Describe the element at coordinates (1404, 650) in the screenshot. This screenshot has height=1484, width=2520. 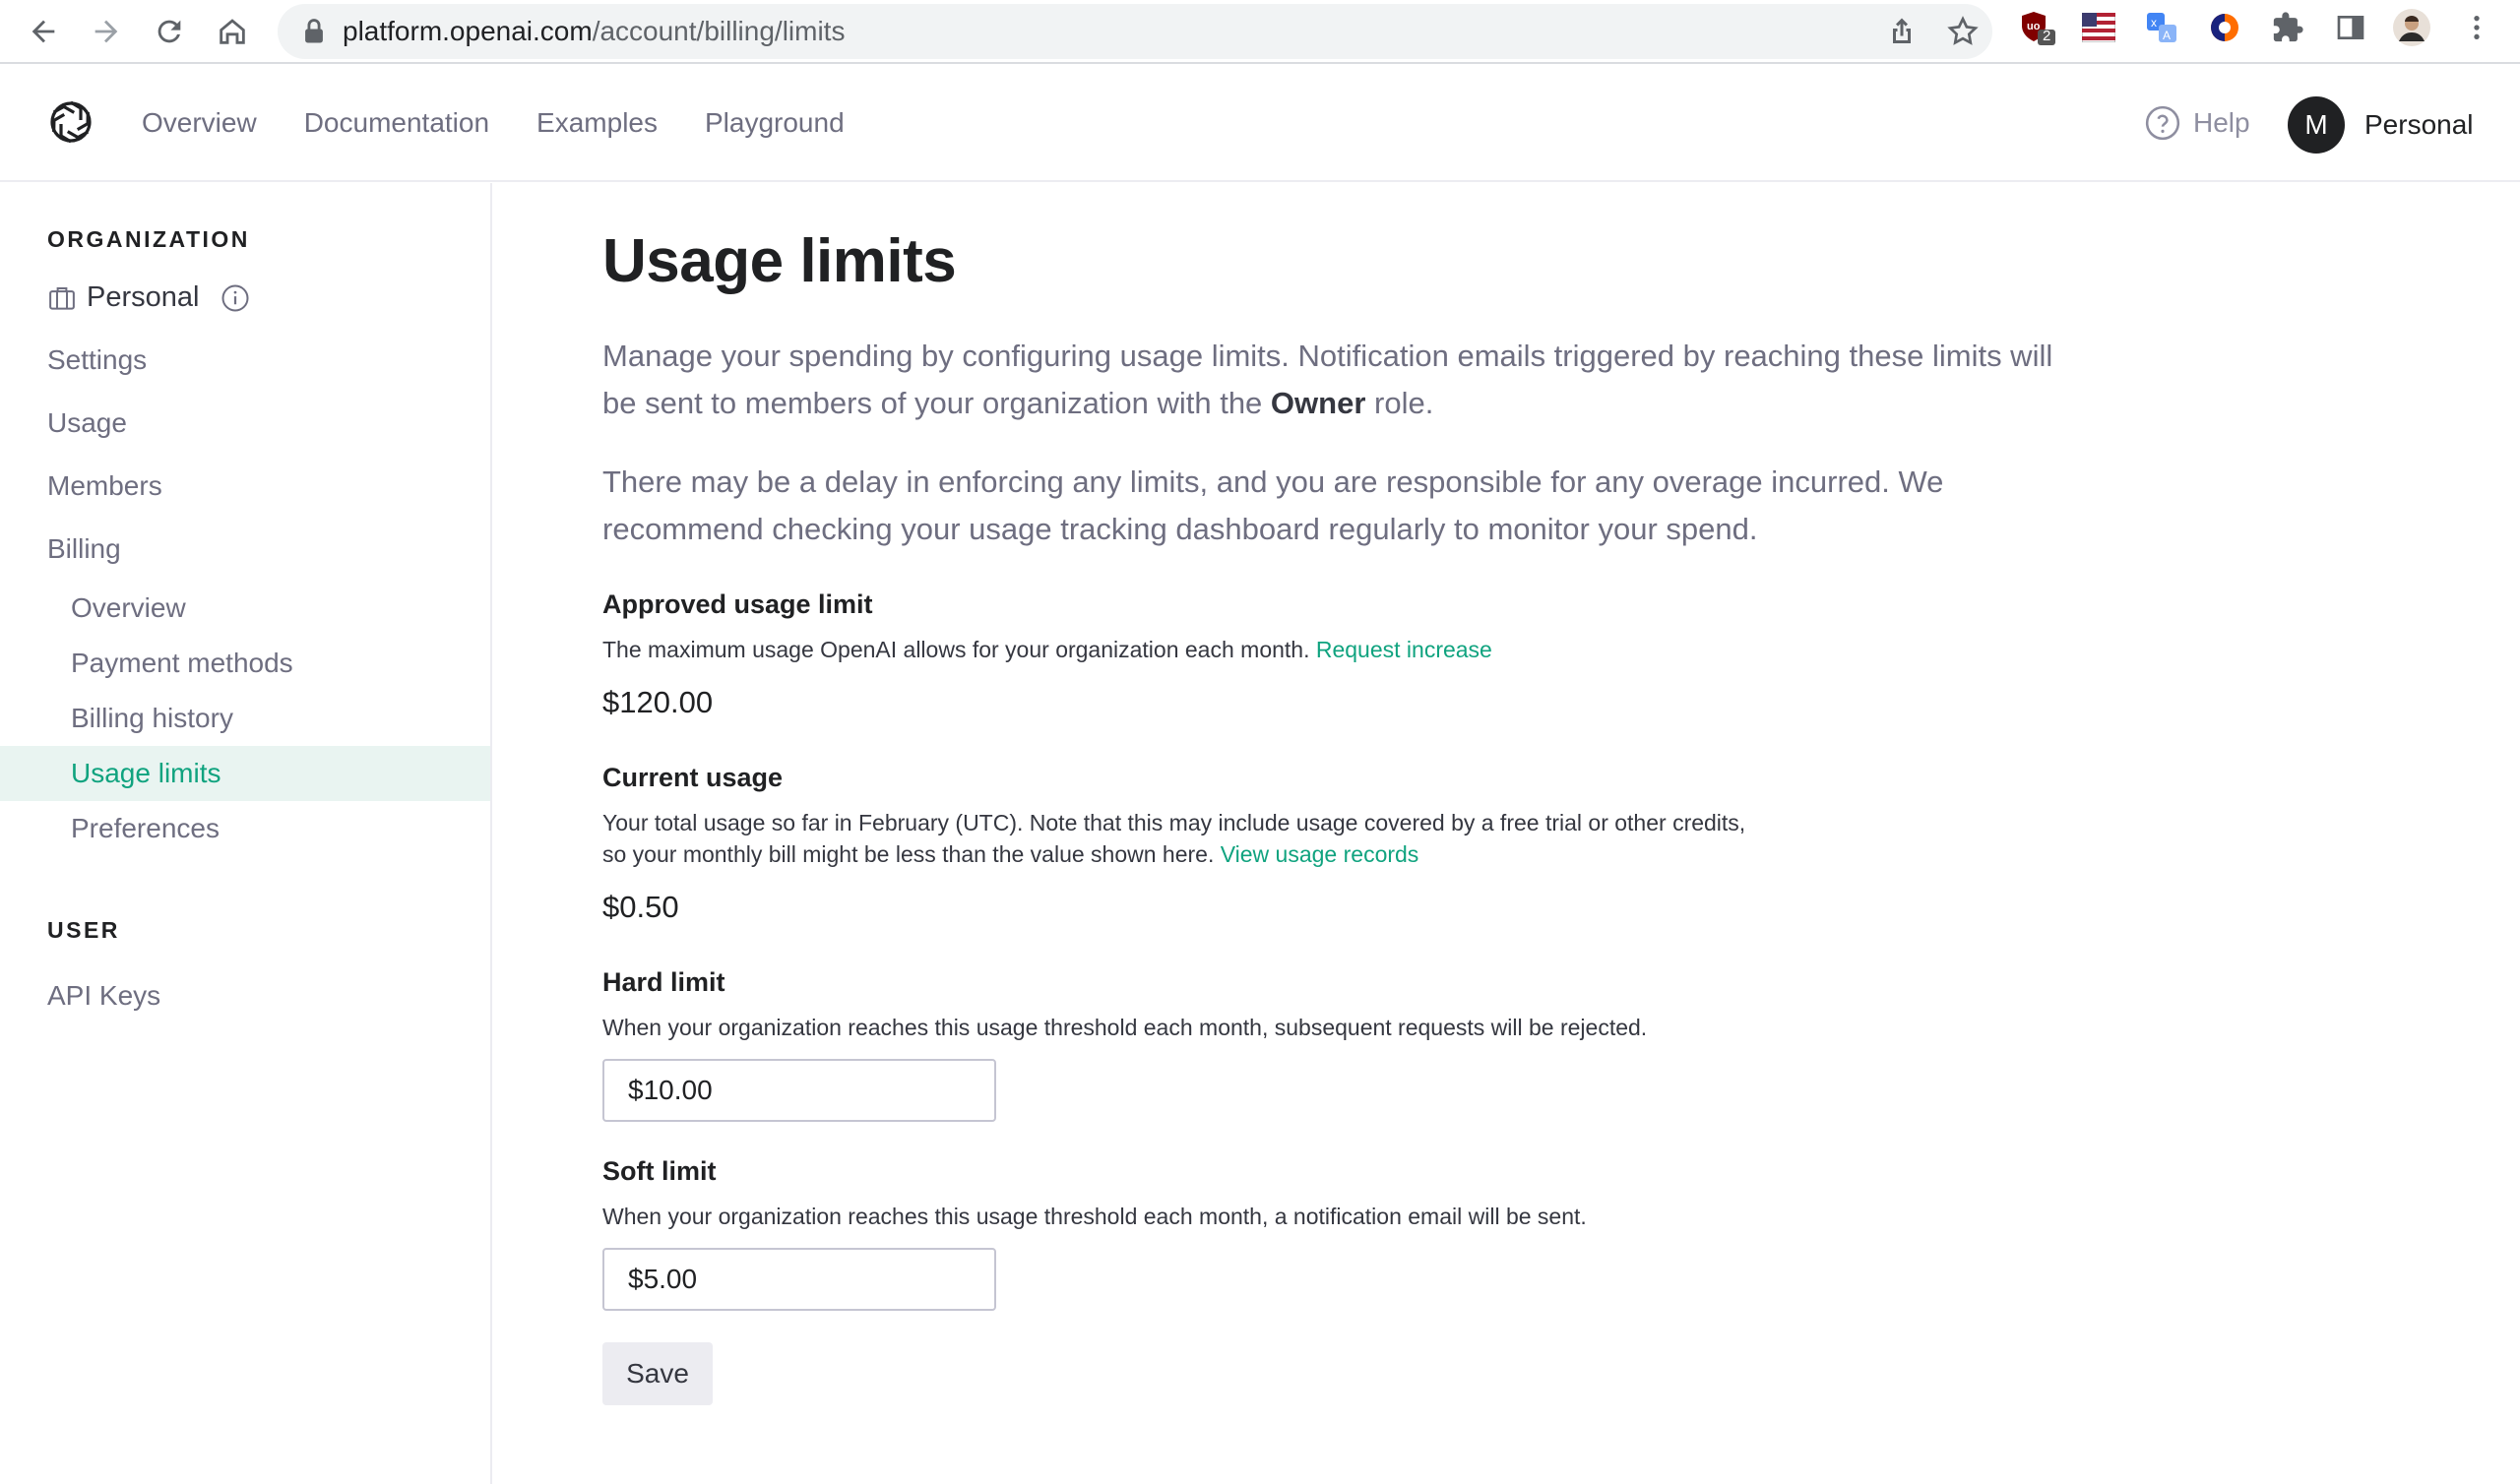
I see `request-increase-link: Request increase` at that location.